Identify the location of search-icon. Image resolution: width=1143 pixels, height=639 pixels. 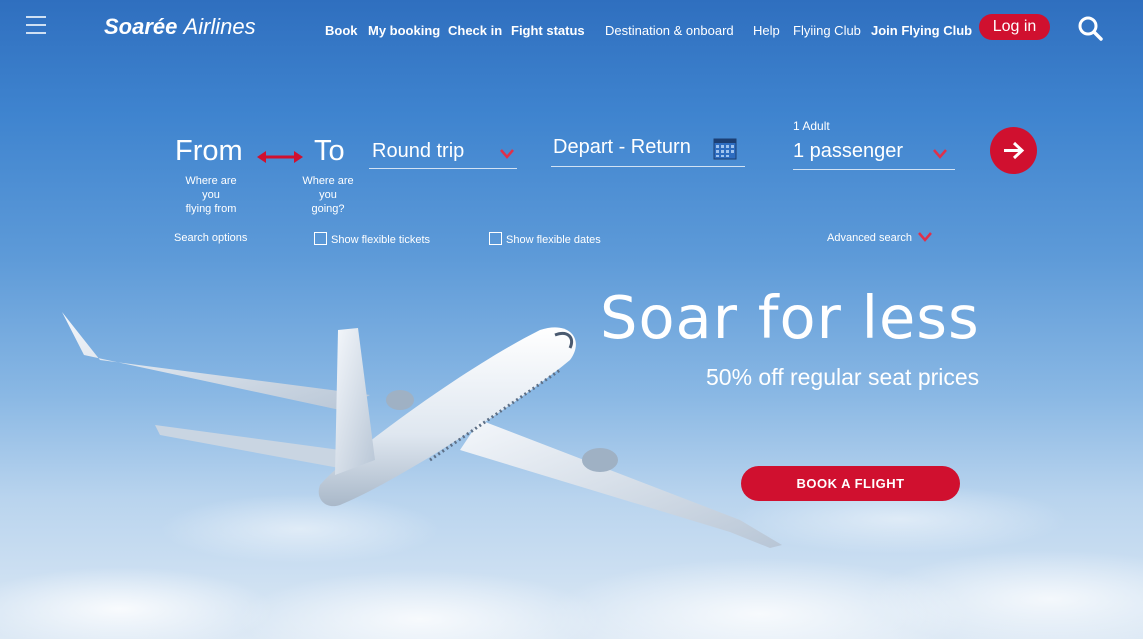
(1090, 28).